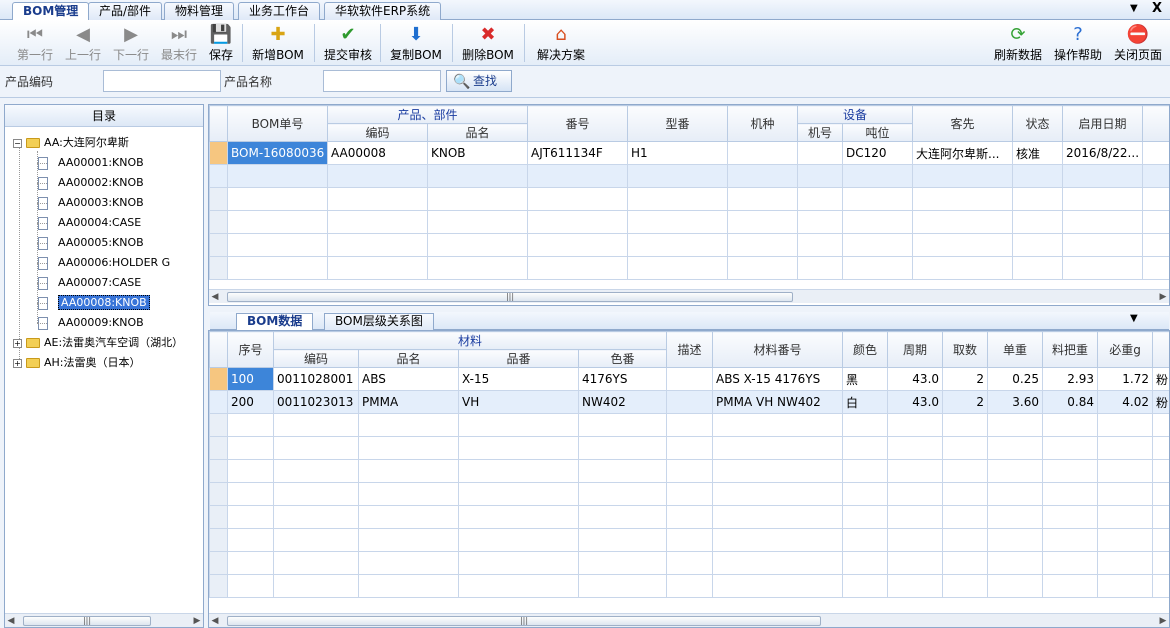  Describe the element at coordinates (416, 43) in the screenshot. I see `copy-bom-button: ⬇ 复制BOM` at that location.